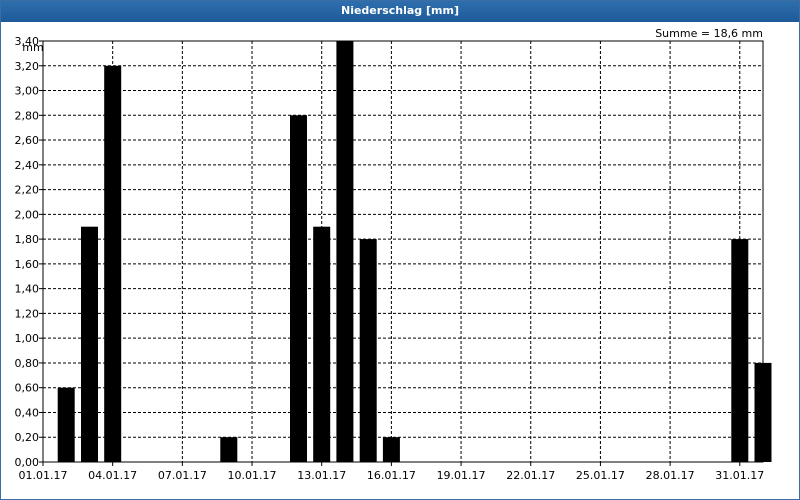 The width and height of the screenshot is (800, 500). I want to click on y-axis-label: mm, so click(32, 47).